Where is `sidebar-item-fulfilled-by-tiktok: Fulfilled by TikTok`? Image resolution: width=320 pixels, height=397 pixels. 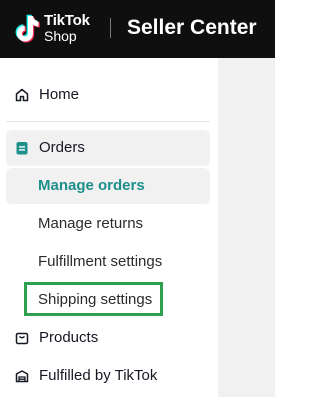 sidebar-item-fulfilled-by-tiktok: Fulfilled by TikTok is located at coordinates (108, 376).